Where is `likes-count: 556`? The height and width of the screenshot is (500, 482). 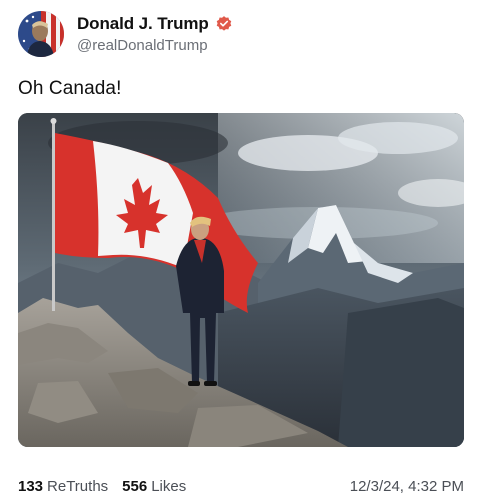
likes-count: 556 is located at coordinates (135, 486).